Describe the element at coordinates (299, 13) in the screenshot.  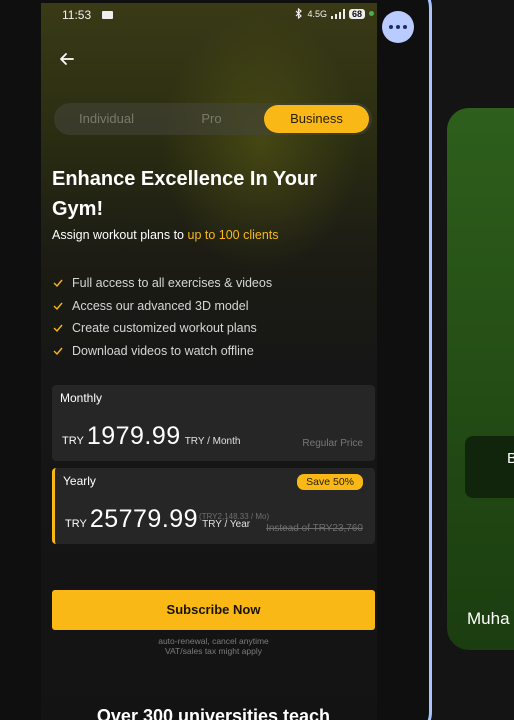
I see `bluetooth-icon` at that location.